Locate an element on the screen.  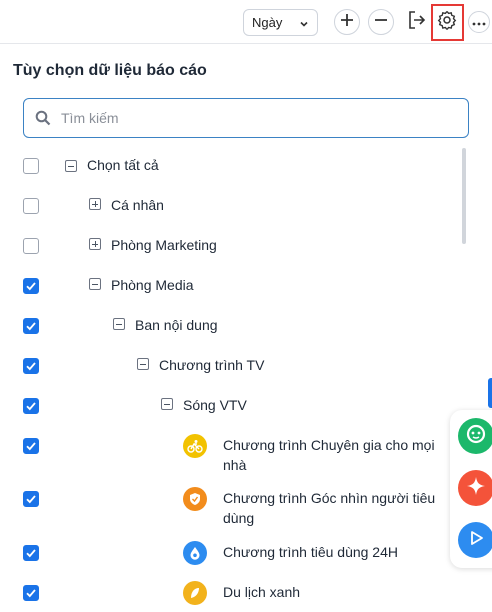
zoom-out-button is located at coordinates (381, 22).